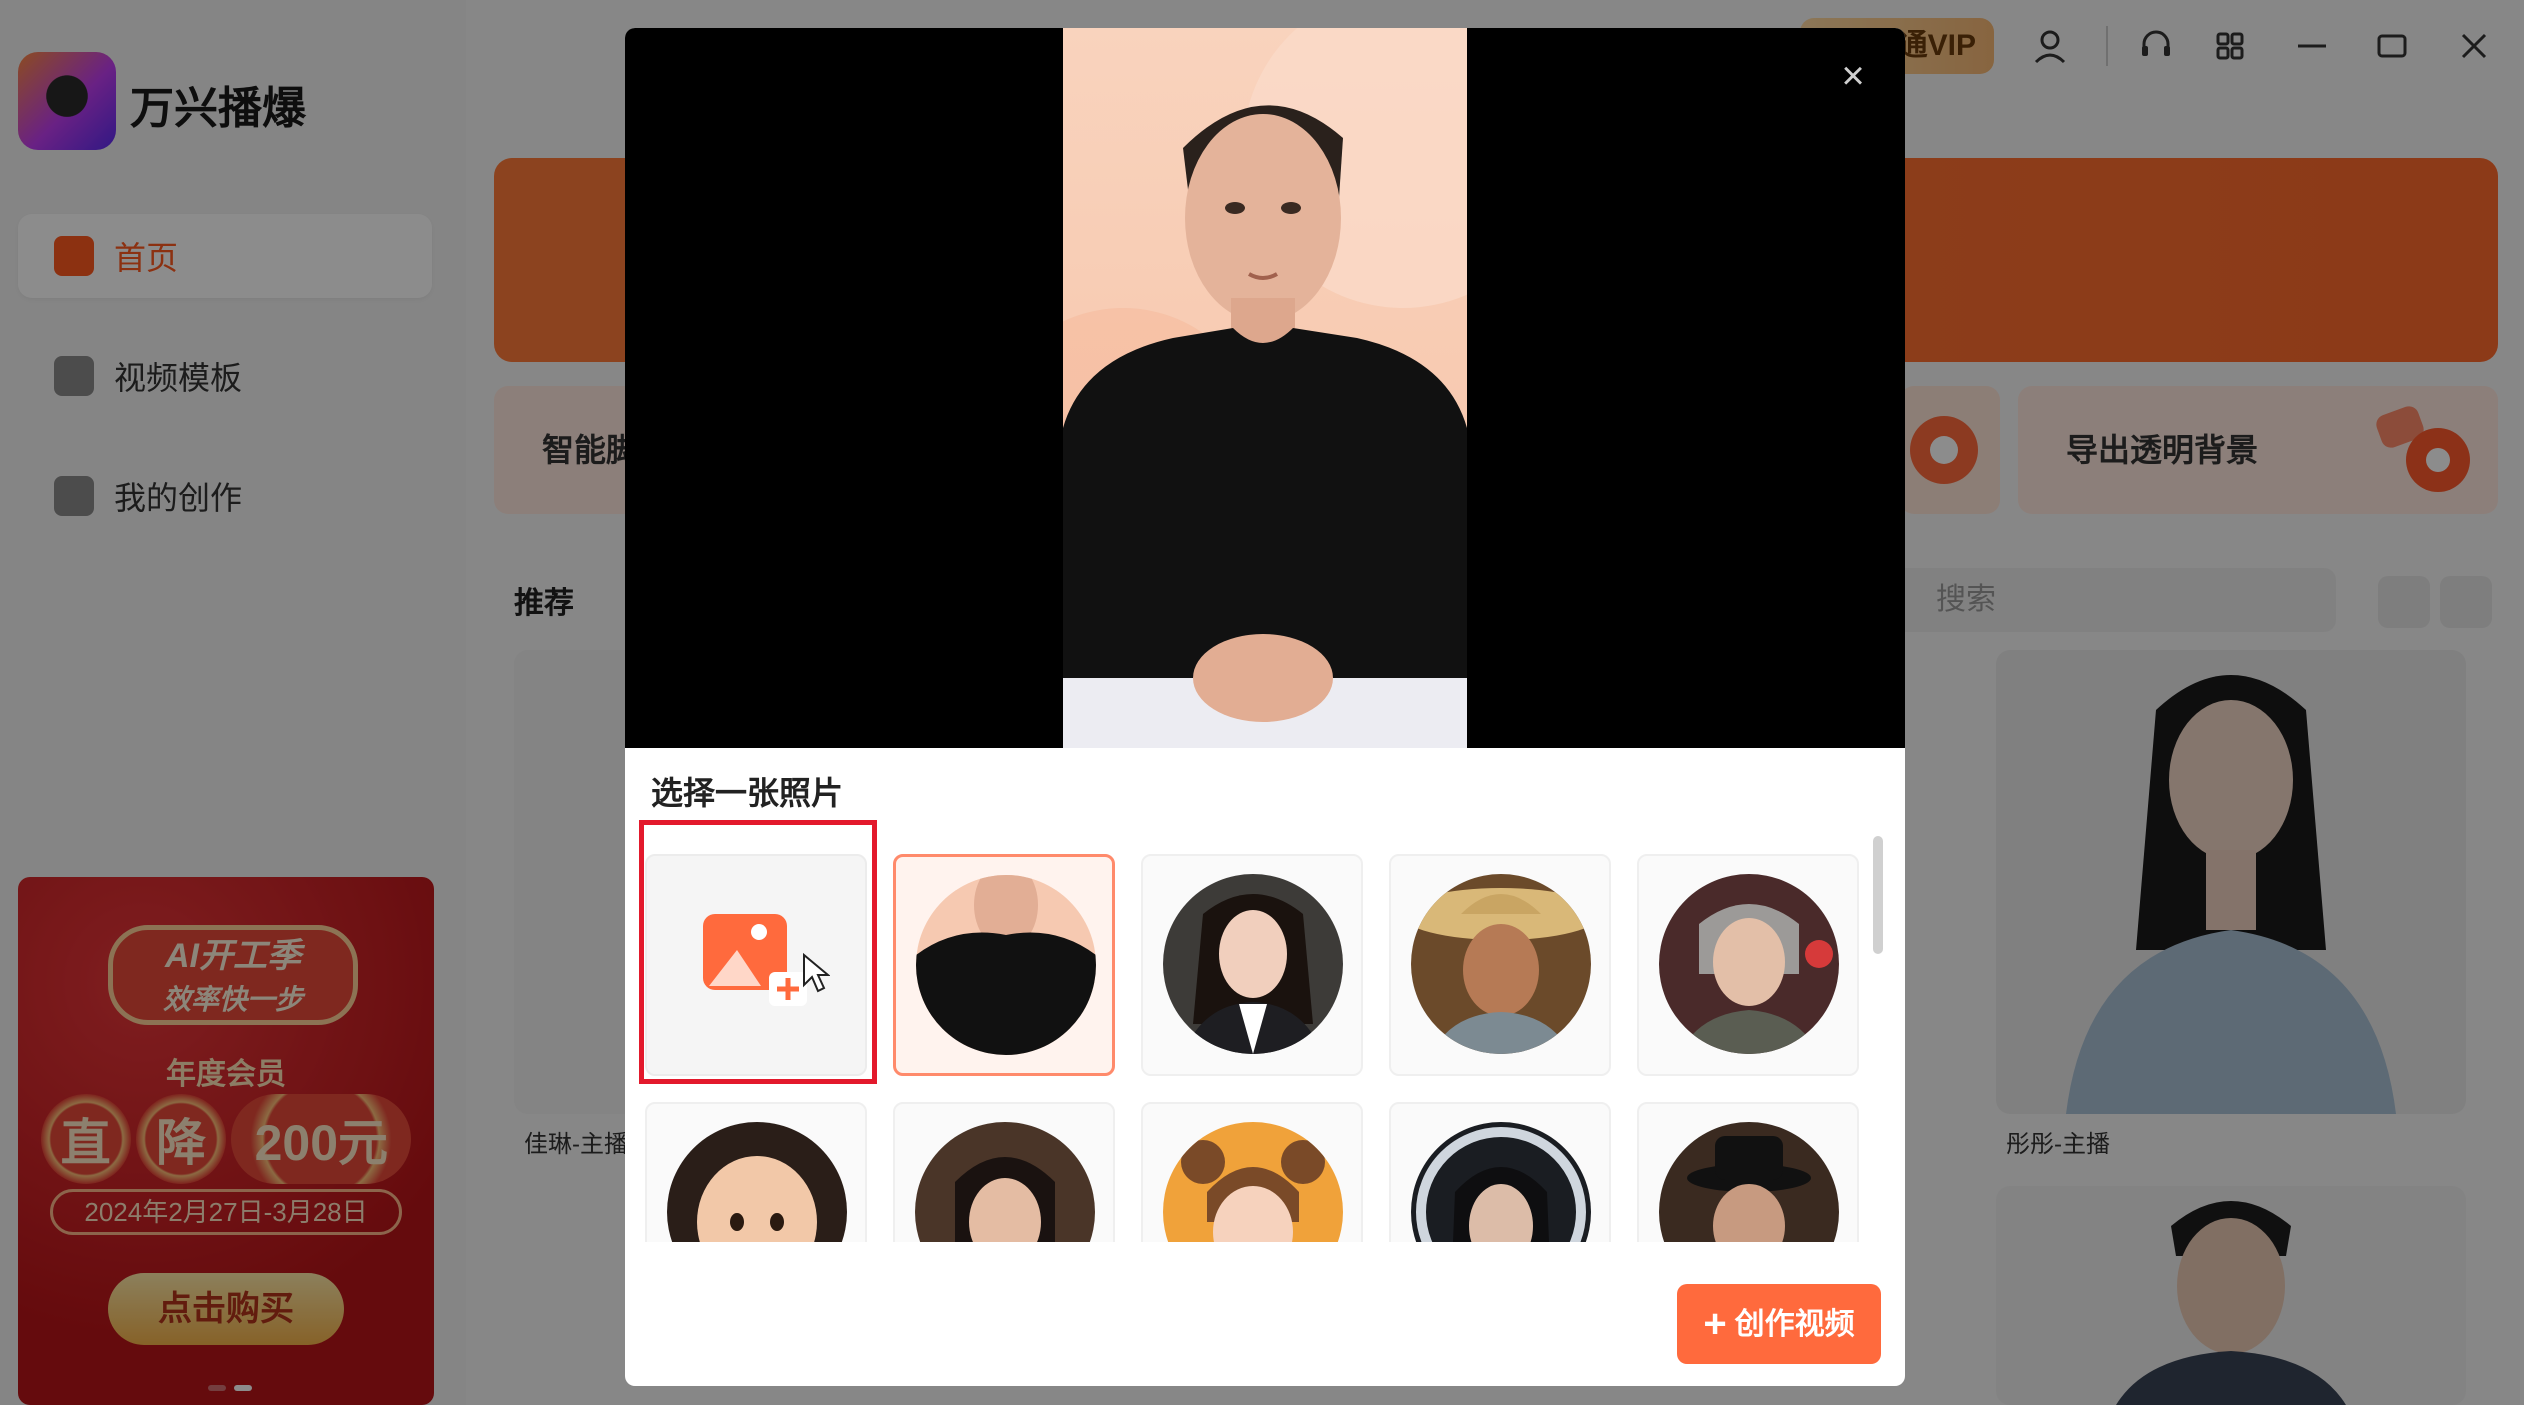  Describe the element at coordinates (1853, 76) in the screenshot. I see `close-dialog-button: ×` at that location.